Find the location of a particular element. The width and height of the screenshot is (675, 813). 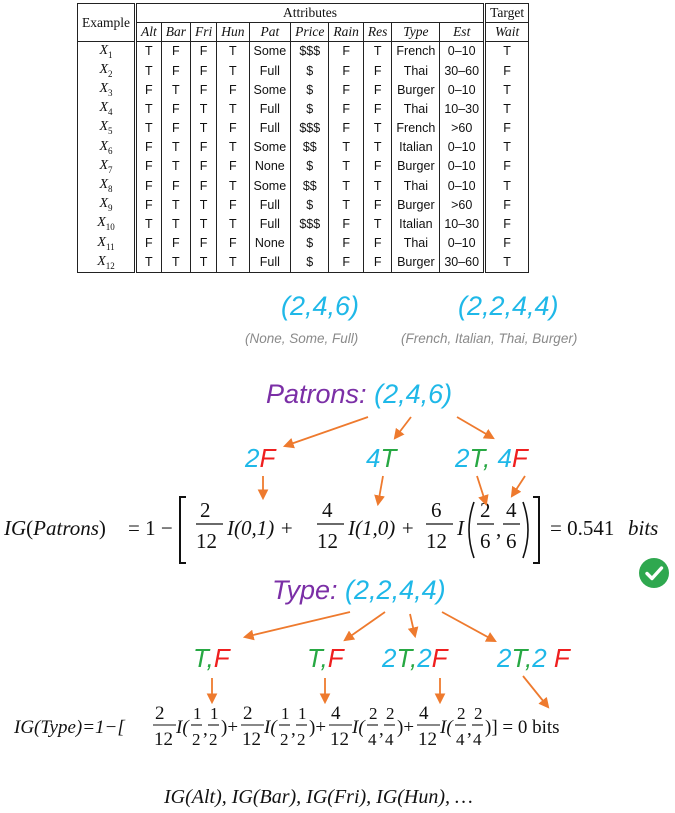

arrow-burger-formula is located at coordinates (536, 692).